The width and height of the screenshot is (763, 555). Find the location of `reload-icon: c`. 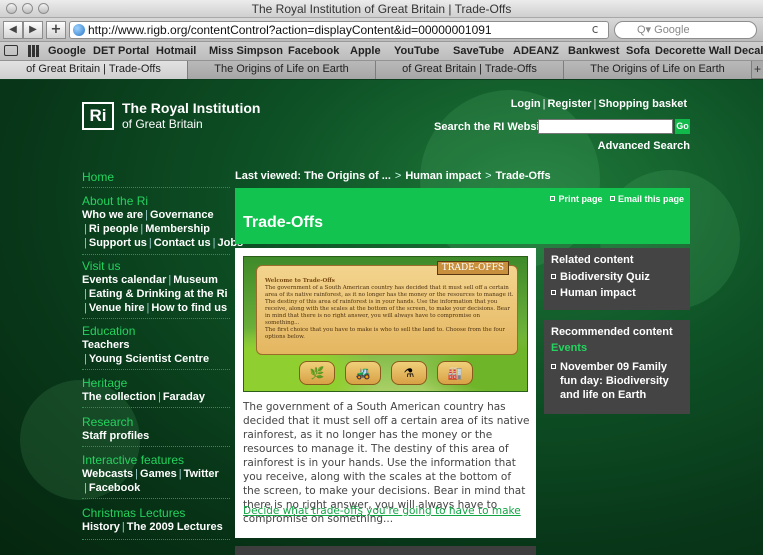

reload-icon: c is located at coordinates (595, 29).